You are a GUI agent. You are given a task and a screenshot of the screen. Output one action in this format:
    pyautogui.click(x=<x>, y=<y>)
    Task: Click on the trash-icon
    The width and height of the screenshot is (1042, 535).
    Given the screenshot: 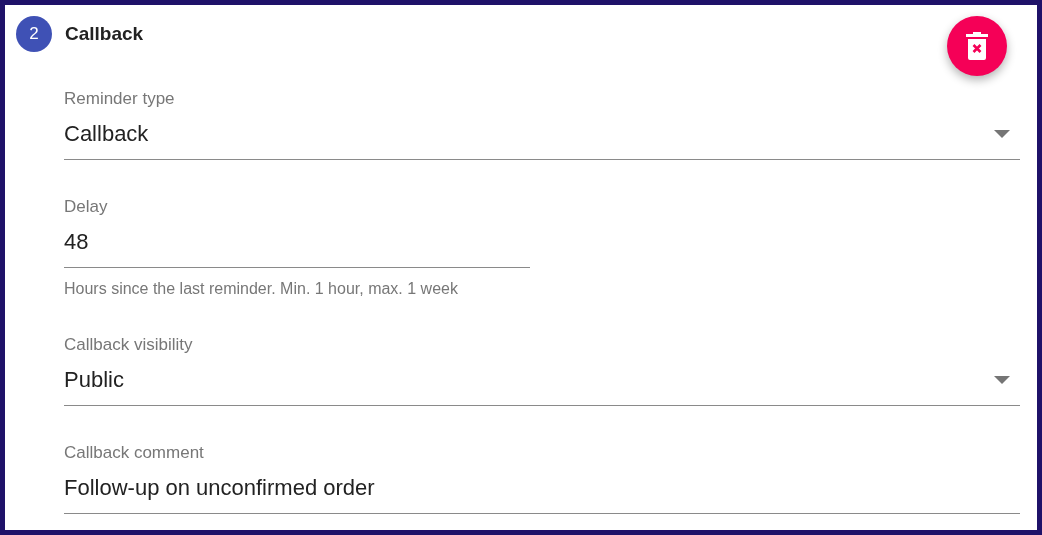 What is the action you would take?
    pyautogui.click(x=977, y=46)
    